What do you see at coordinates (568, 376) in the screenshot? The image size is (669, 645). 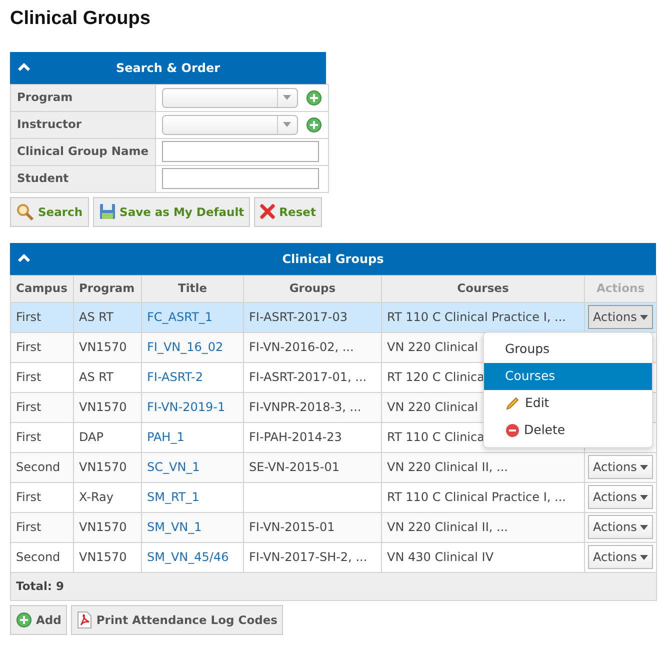 I see `menu-item: Courses` at bounding box center [568, 376].